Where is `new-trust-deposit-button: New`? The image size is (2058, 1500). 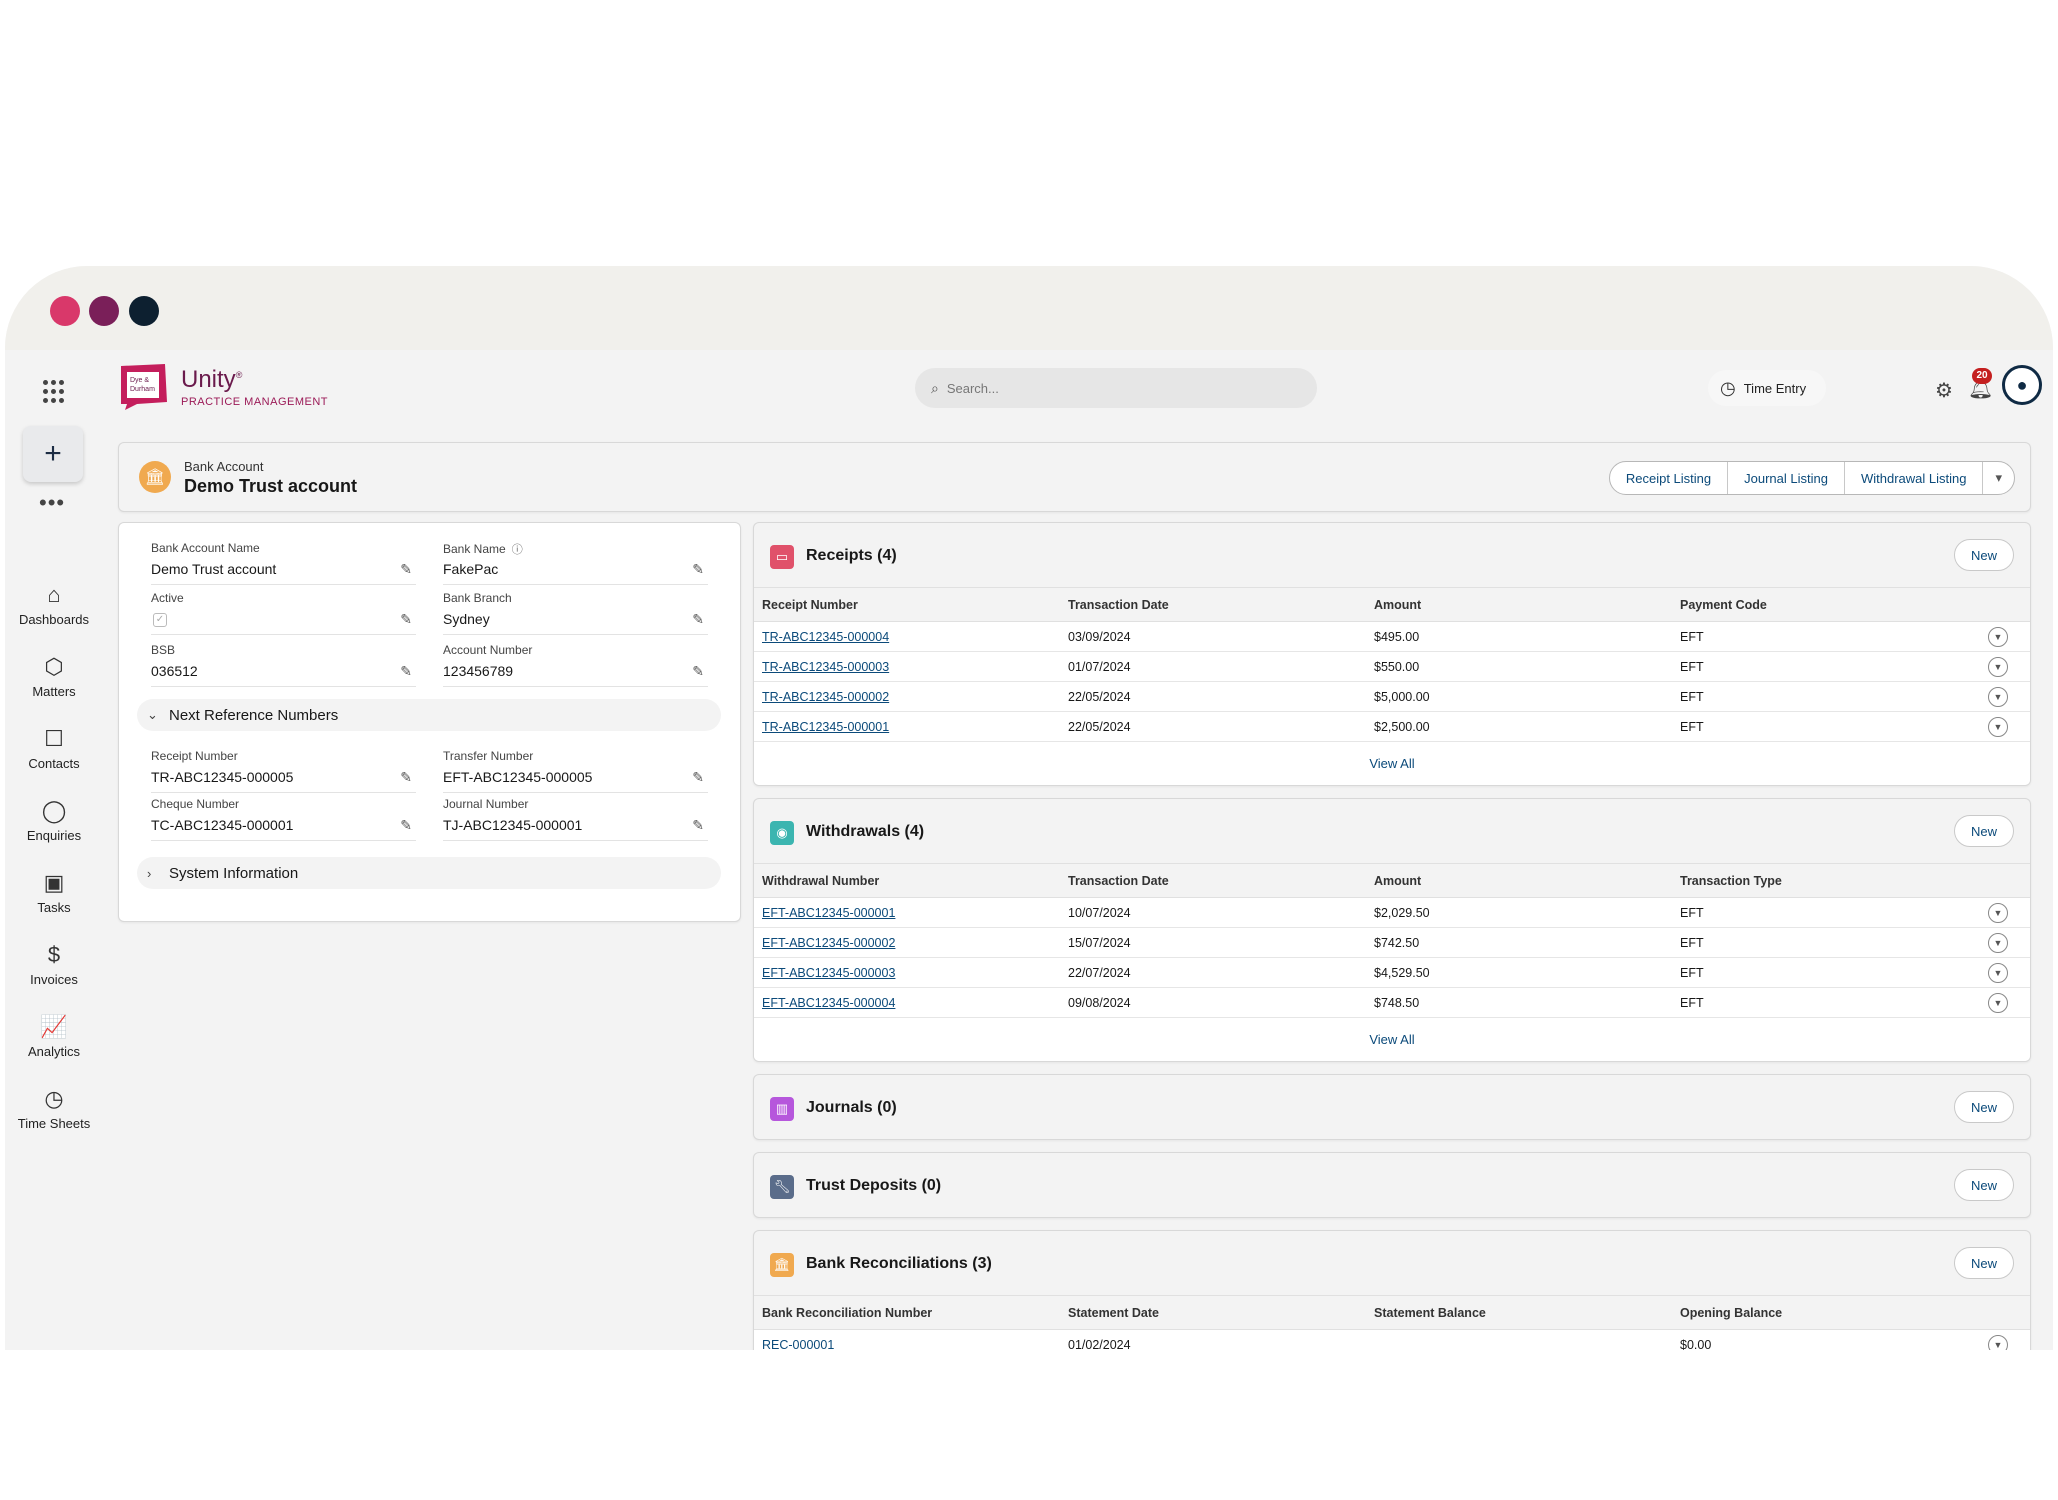
new-trust-deposit-button: New is located at coordinates (1984, 1185).